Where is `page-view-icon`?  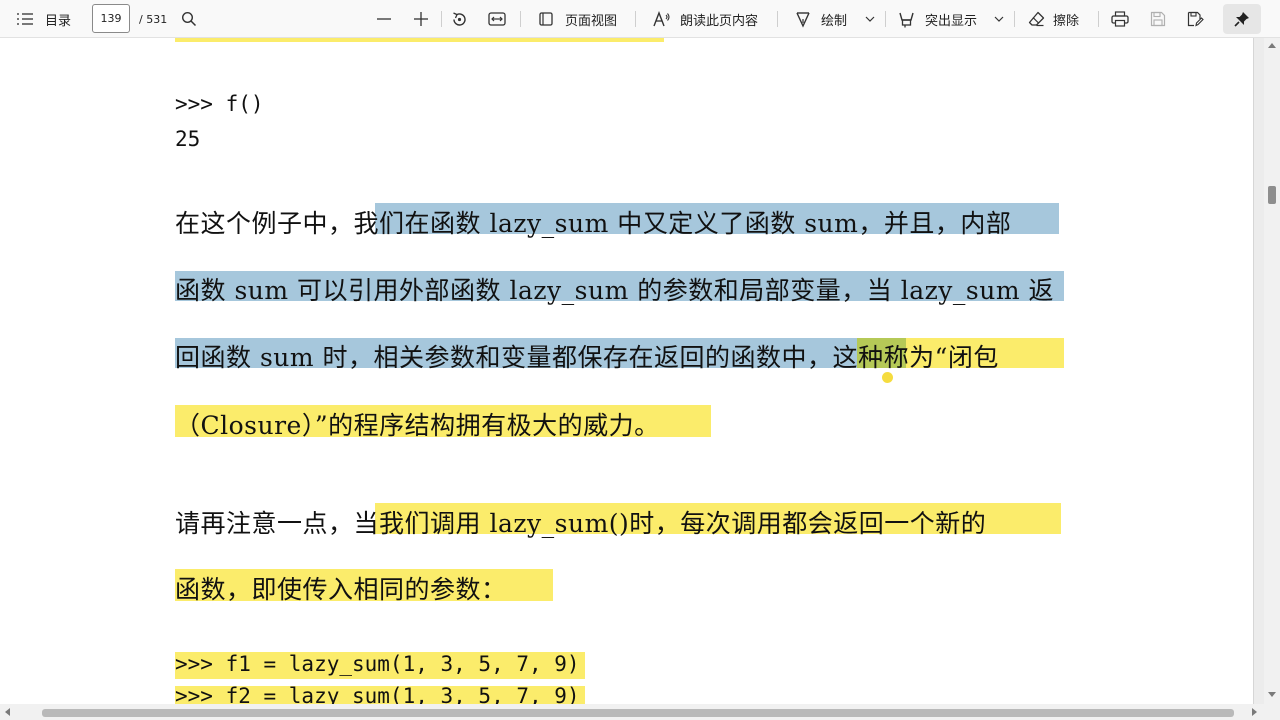 page-view-icon is located at coordinates (546, 19).